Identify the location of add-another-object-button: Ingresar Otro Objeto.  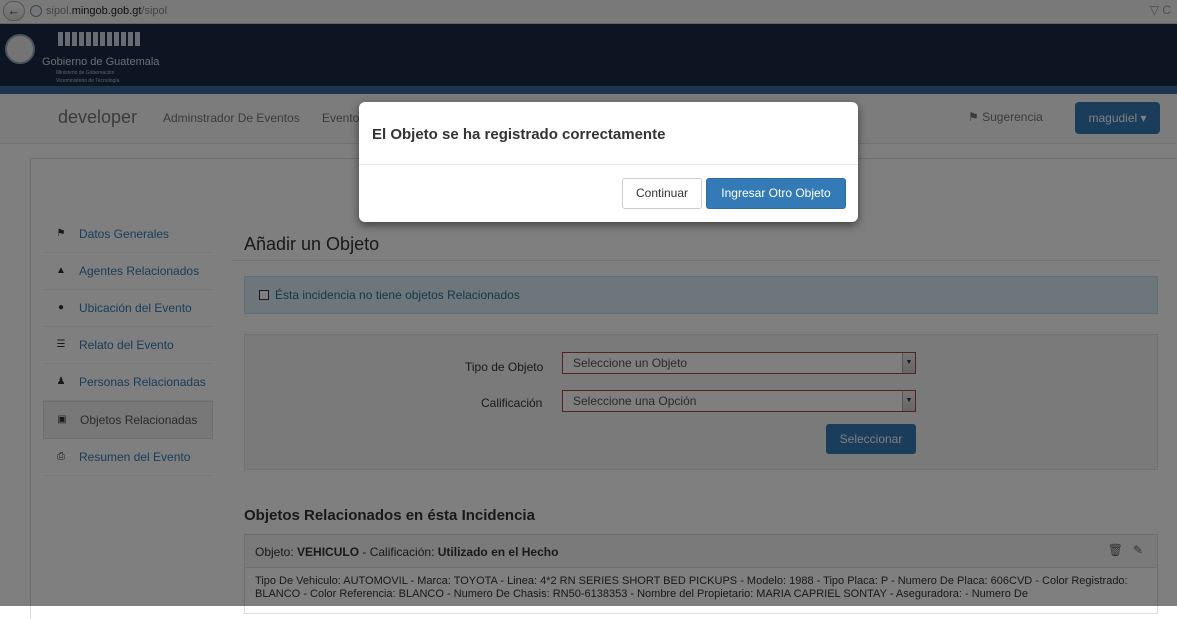
(776, 193).